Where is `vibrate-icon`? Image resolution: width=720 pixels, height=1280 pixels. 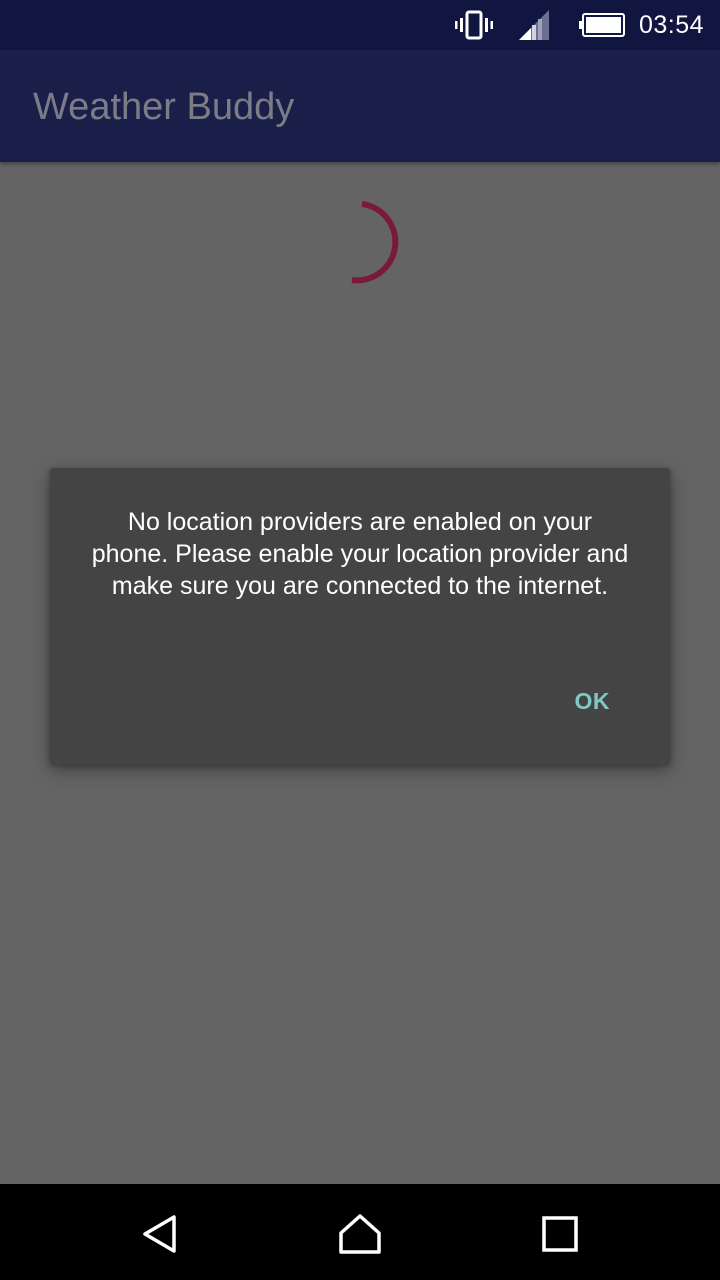
vibrate-icon is located at coordinates (473, 25).